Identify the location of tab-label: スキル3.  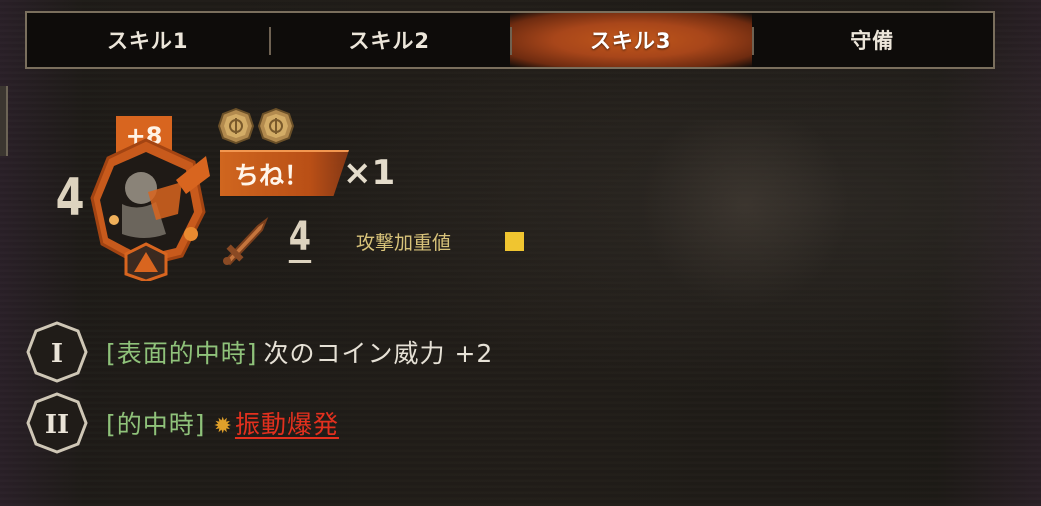
(630, 41).